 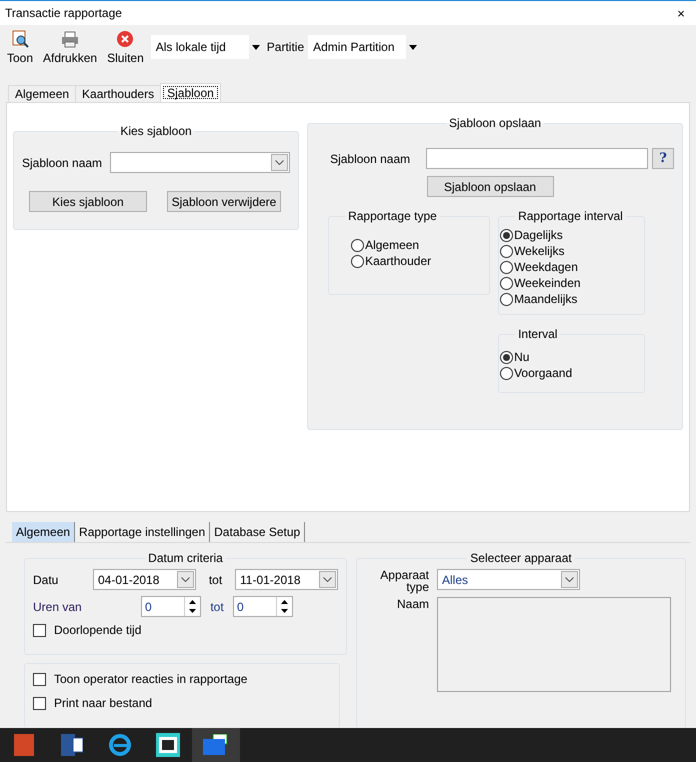 What do you see at coordinates (58, 607) in the screenshot?
I see `field-label: Uren van` at bounding box center [58, 607].